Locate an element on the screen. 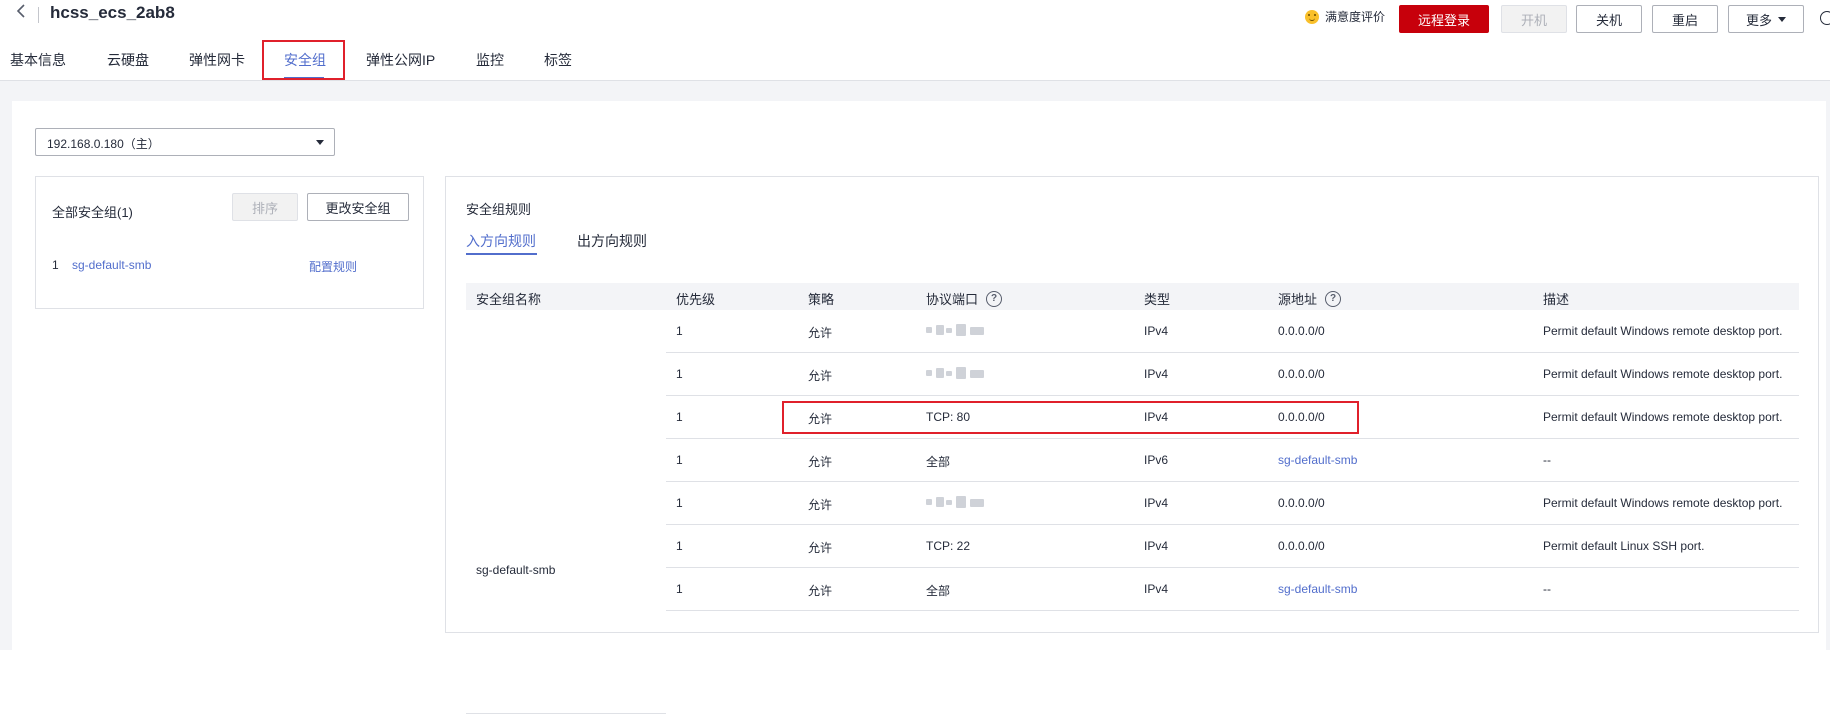 The width and height of the screenshot is (1830, 714). start-button: 开机 is located at coordinates (1534, 19).